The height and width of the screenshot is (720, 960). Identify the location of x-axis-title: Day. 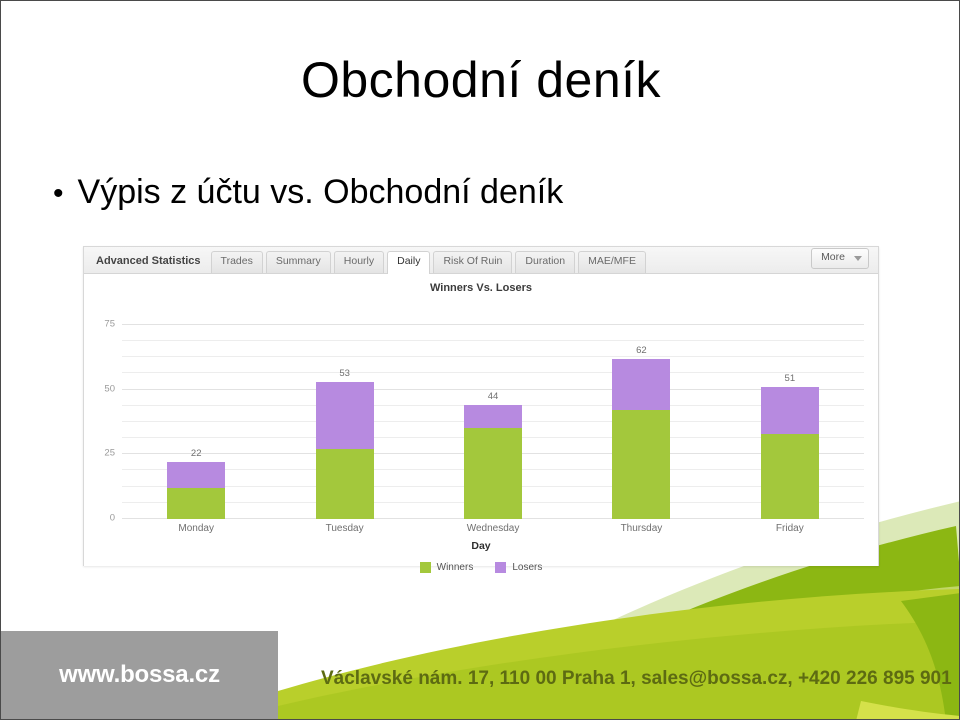
(481, 546).